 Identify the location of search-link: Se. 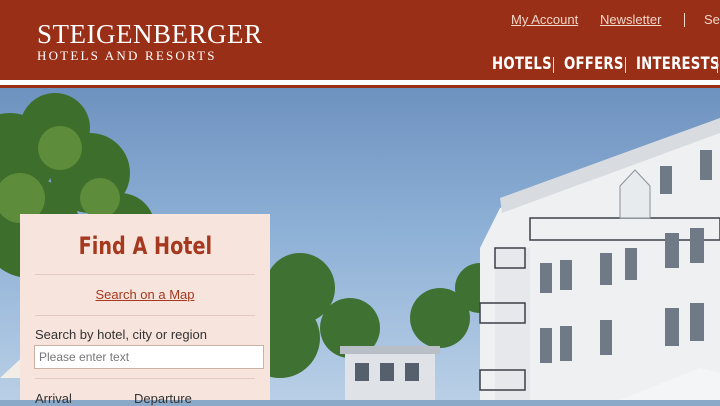
(712, 19).